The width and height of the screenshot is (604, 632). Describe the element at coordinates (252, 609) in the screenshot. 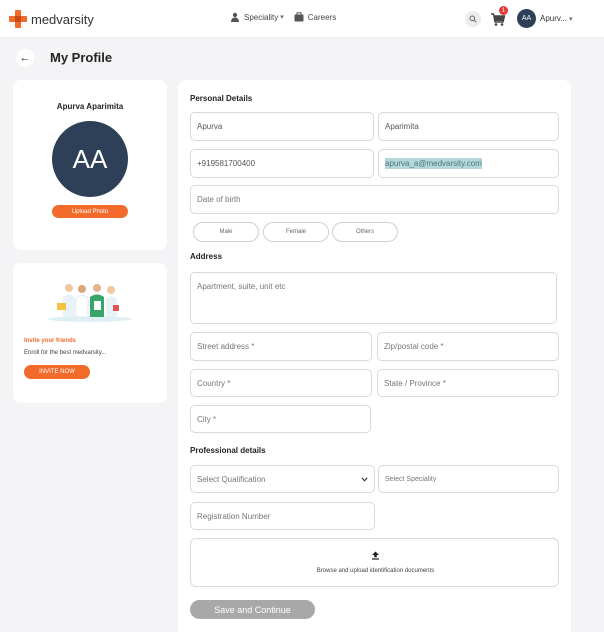

I see `save-and-continue-button: Save and Continue` at that location.